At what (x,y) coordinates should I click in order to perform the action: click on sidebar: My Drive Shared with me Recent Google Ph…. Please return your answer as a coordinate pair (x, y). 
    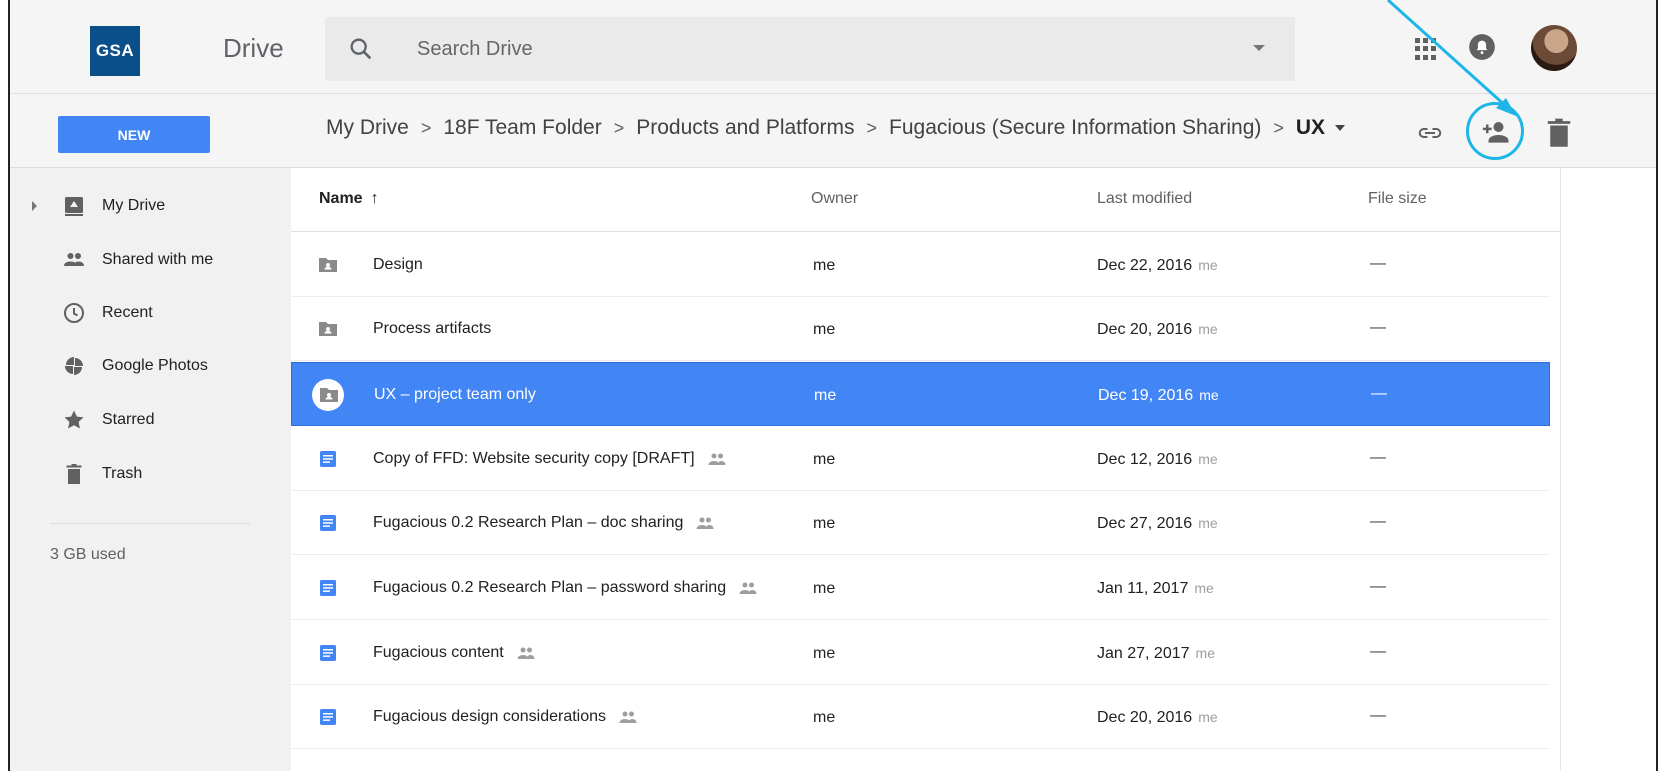
    Looking at the image, I should click on (150, 469).